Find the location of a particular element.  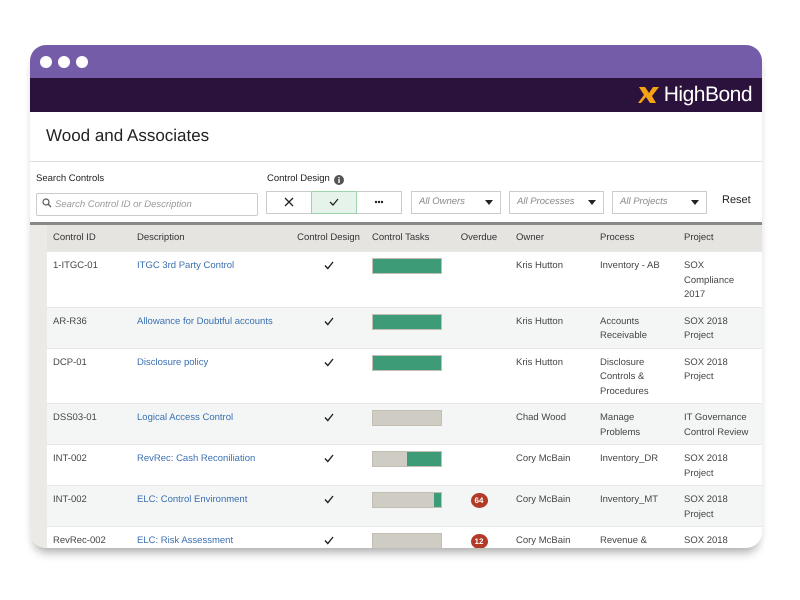

filter-dropdown: All Projects is located at coordinates (659, 202).